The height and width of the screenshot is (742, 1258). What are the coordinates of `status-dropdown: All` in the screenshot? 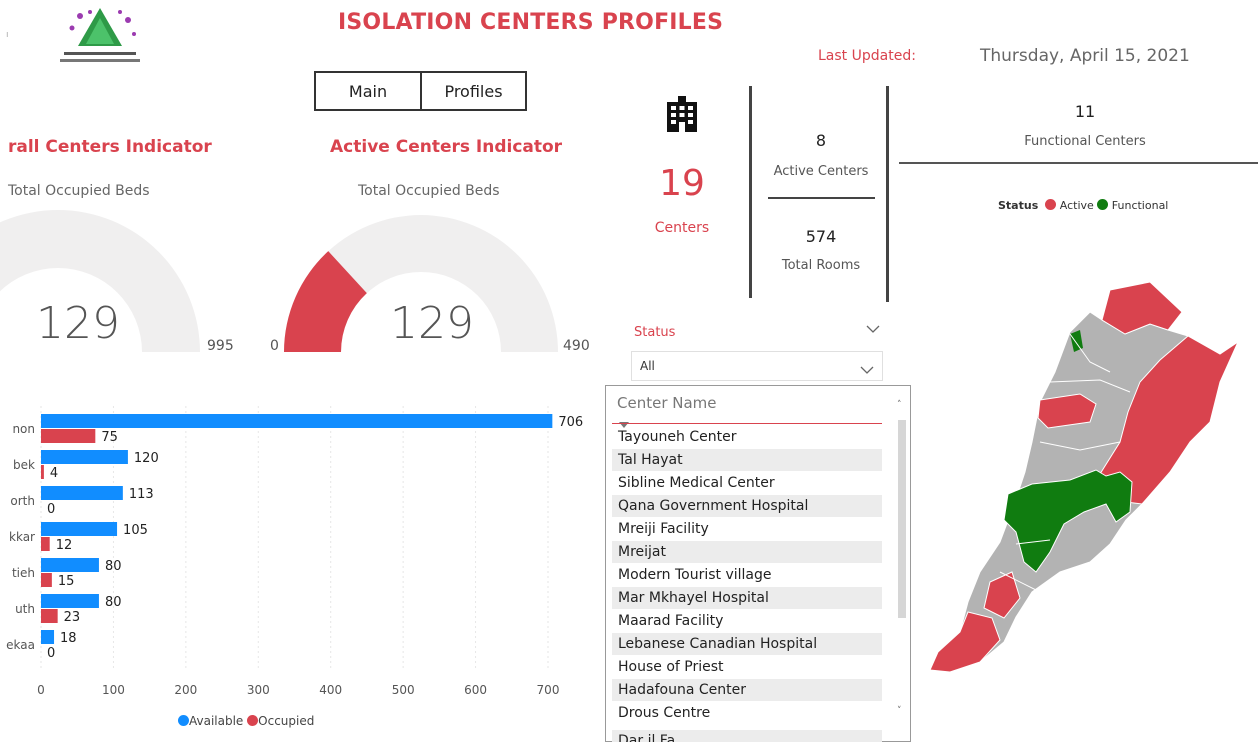 It's located at (757, 366).